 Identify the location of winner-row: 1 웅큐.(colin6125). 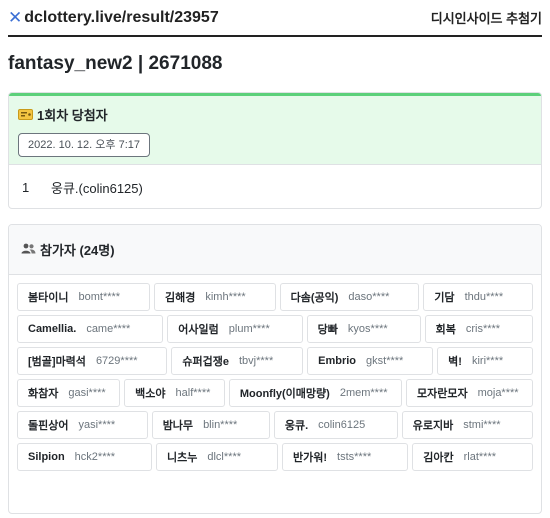
(275, 186).